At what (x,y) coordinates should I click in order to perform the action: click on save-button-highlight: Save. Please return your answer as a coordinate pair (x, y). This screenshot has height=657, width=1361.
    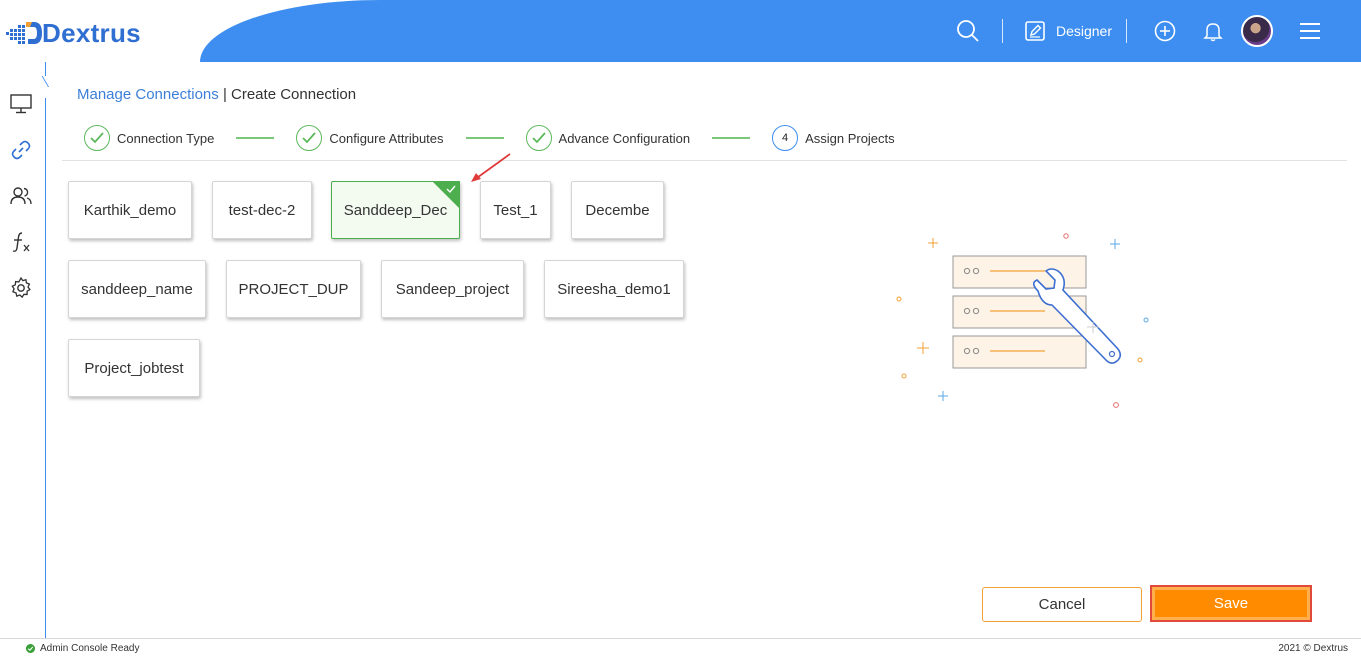
    Looking at the image, I should click on (1231, 603).